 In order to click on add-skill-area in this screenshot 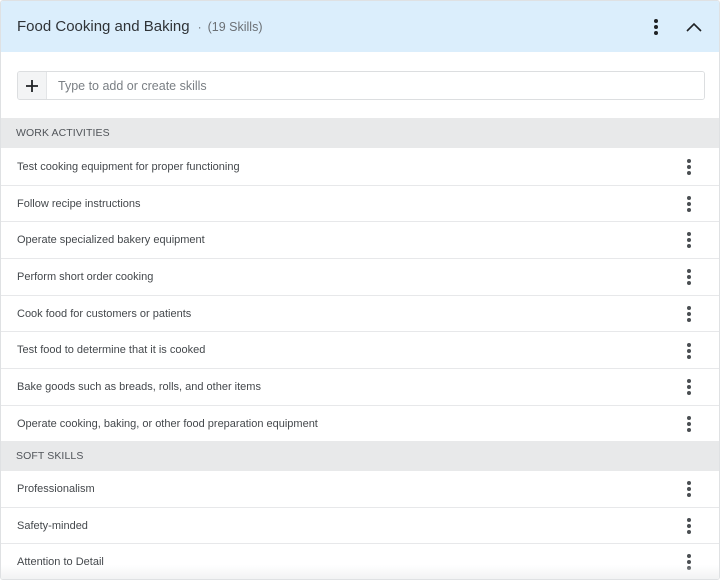, I will do `click(360, 85)`.